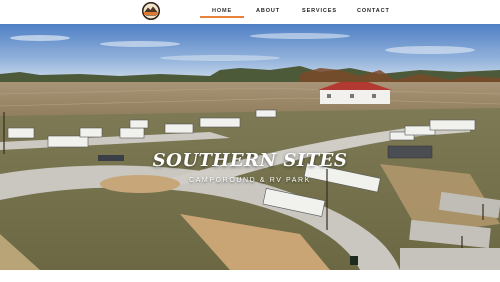  Describe the element at coordinates (250, 160) in the screenshot. I see `hero-title: SOUTHERN SITES` at that location.